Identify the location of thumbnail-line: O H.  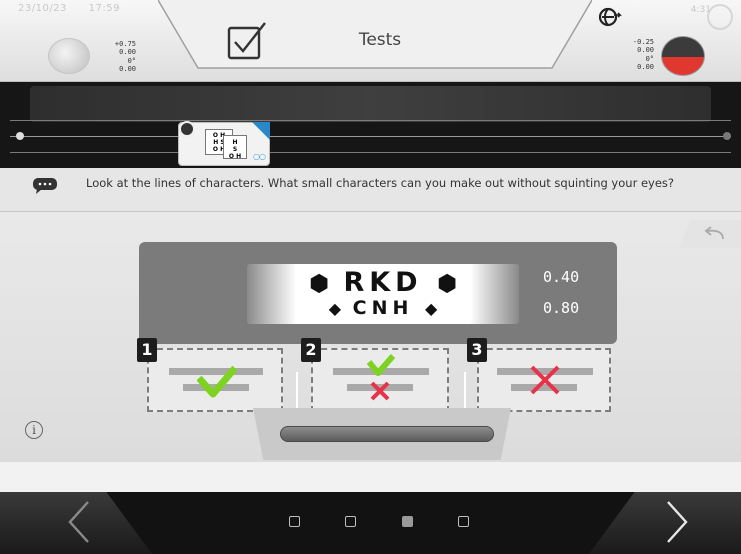
(235, 156).